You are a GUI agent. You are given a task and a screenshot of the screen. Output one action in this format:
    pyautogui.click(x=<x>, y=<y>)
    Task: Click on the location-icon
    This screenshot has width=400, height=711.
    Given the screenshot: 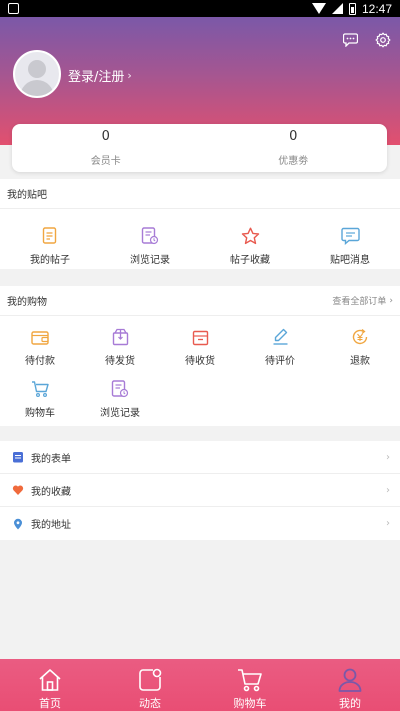 What is the action you would take?
    pyautogui.click(x=18, y=523)
    